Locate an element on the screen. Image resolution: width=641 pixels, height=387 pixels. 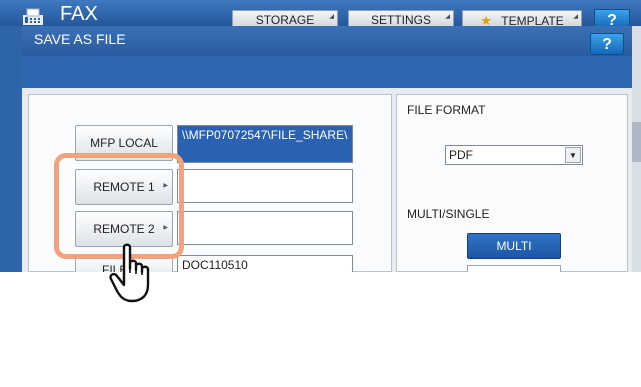
remote2-path-field is located at coordinates (265, 228).